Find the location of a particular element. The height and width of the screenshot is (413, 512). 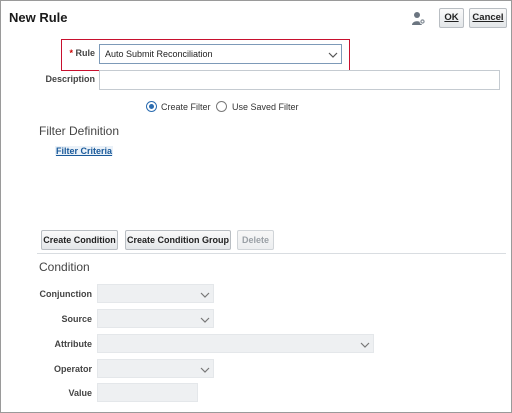

description-input is located at coordinates (299, 80).